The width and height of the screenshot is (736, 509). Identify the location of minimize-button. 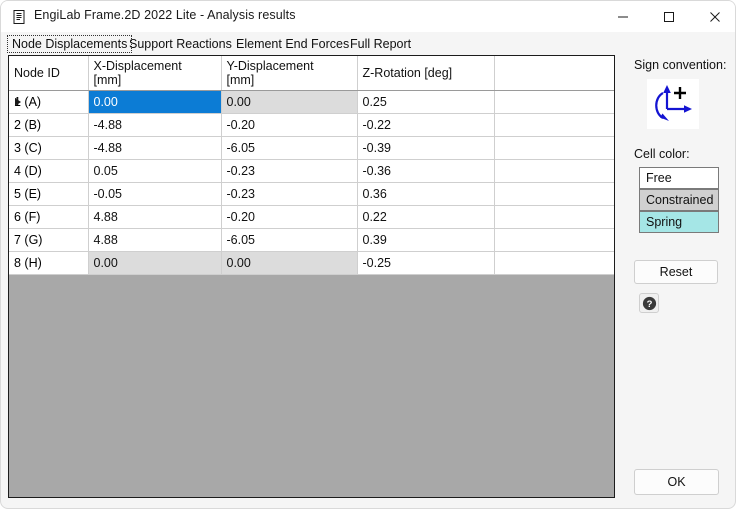
(623, 16).